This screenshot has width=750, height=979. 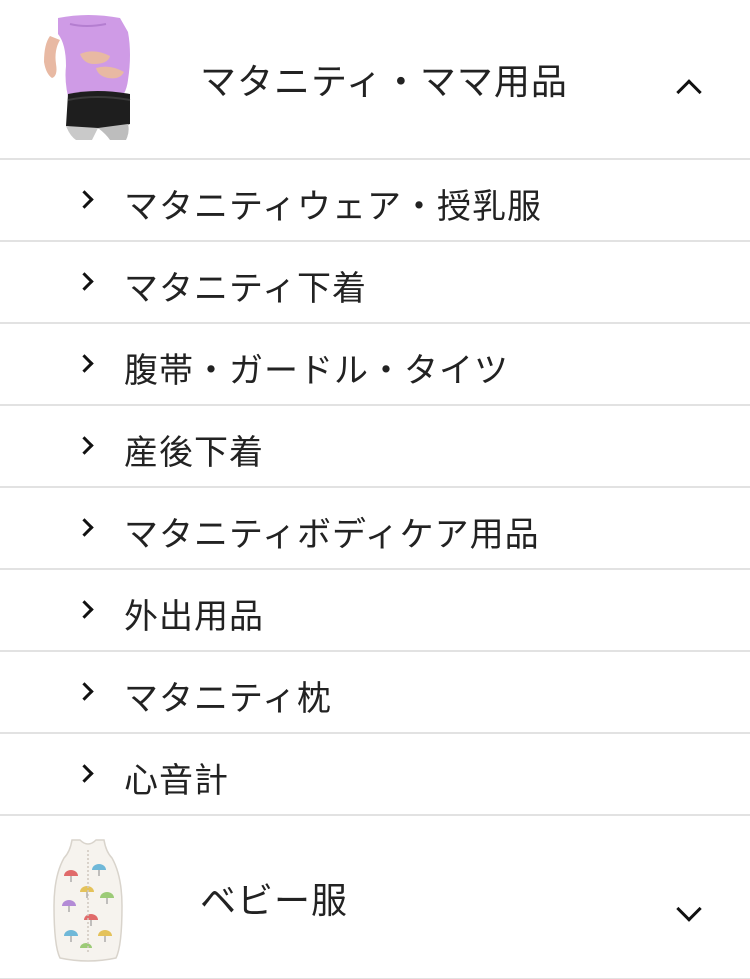 I want to click on subcategory-item-body-care: マタニティボディケア用品, so click(x=375, y=529).